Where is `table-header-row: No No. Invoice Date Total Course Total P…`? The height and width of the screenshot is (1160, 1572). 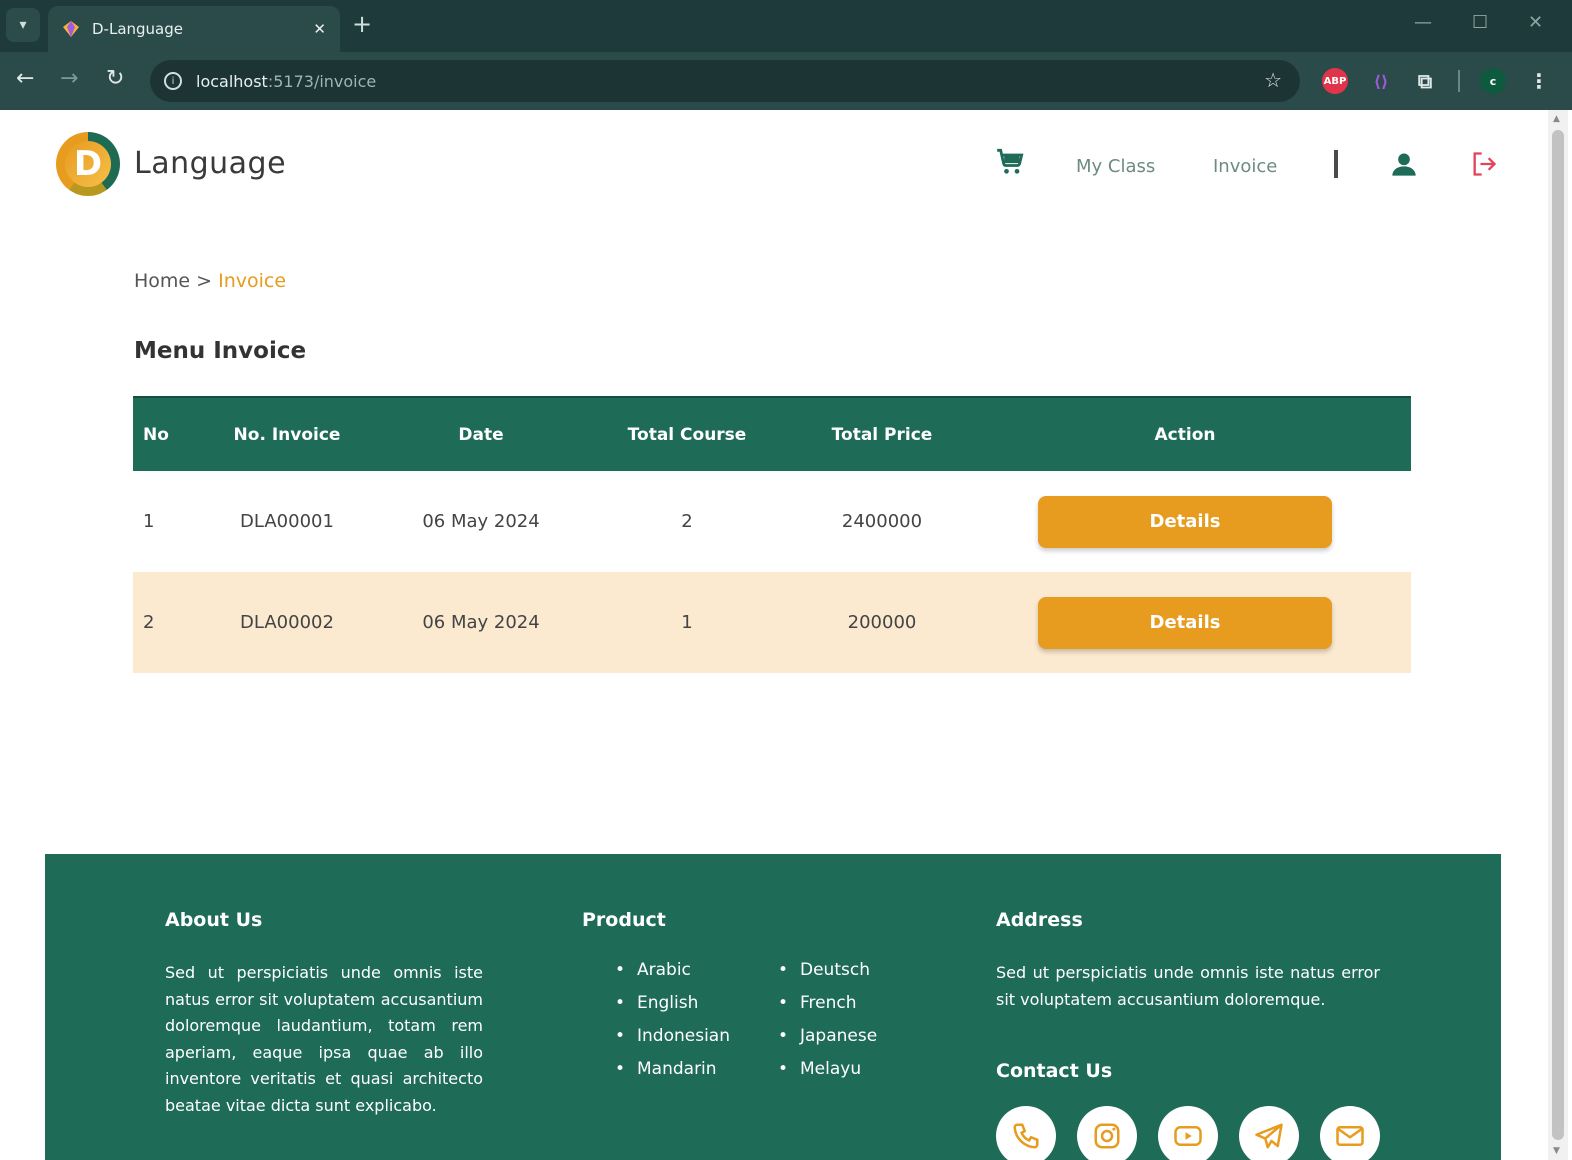
table-header-row: No No. Invoice Date Total Course Total P… is located at coordinates (772, 433).